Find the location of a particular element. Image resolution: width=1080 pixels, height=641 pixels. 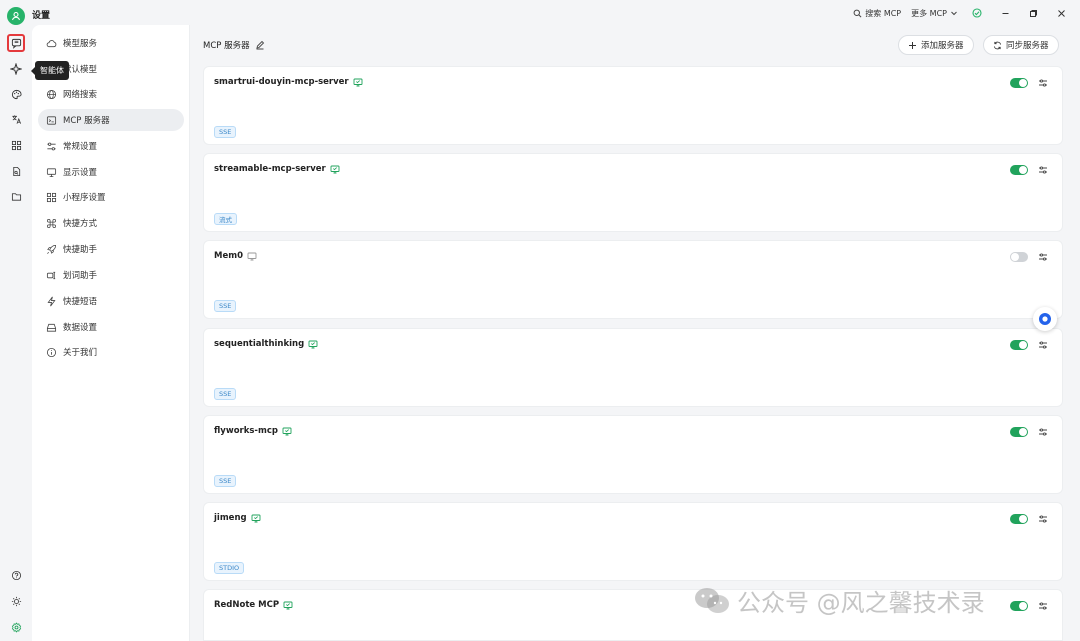

server-name: smartrui-douyin-mcp-server is located at coordinates (281, 82).